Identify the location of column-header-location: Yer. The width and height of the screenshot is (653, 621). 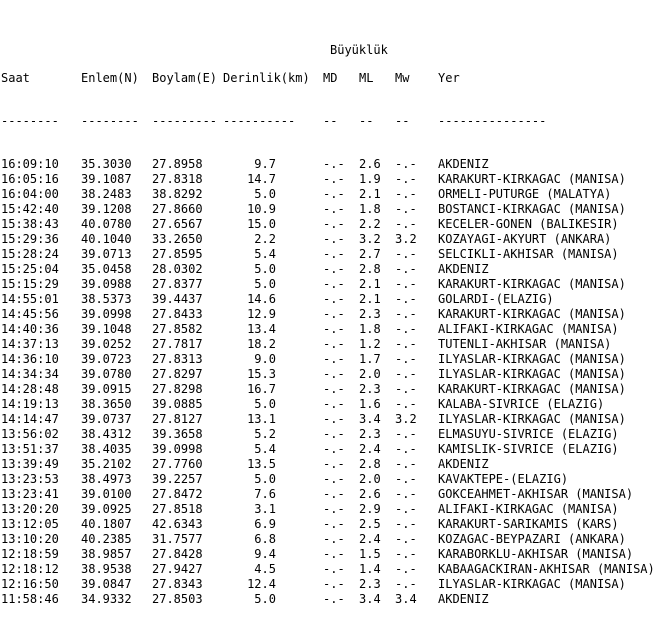
(449, 78).